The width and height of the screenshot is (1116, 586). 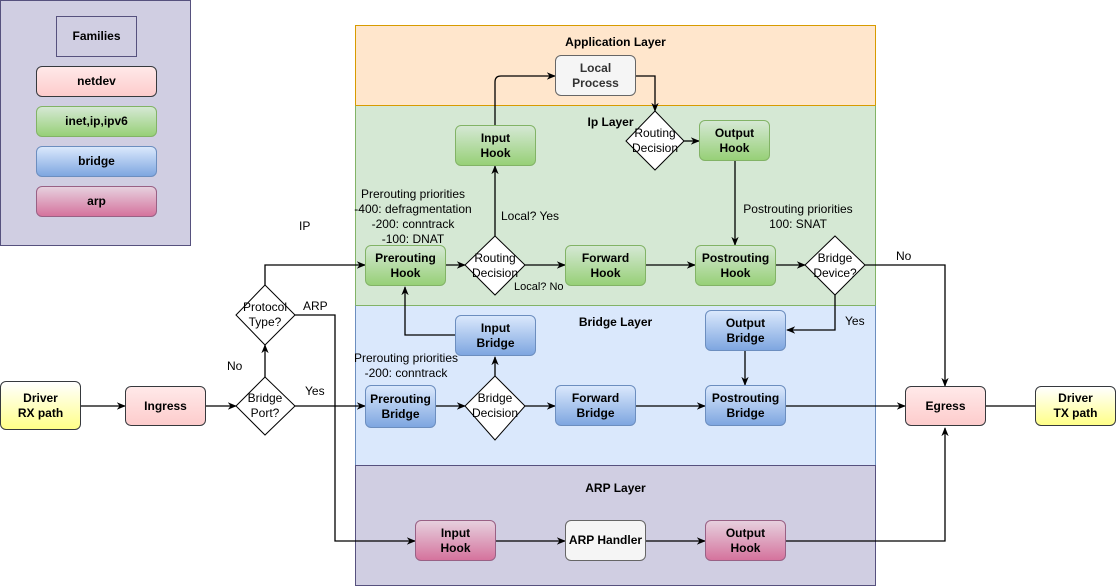 What do you see at coordinates (428, 311) in the screenshot?
I see `edge-input-bridge-prerouting-hook` at bounding box center [428, 311].